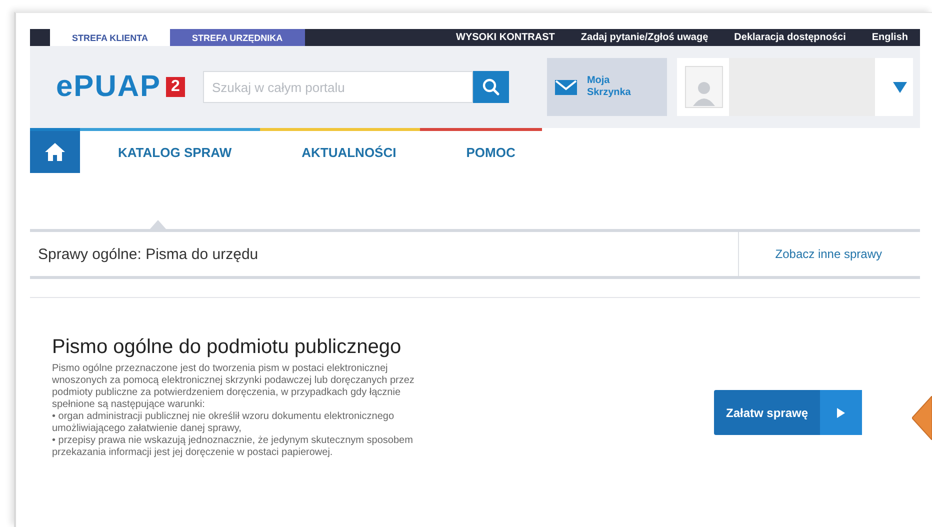 This screenshot has height=527, width=932. What do you see at coordinates (644, 37) in the screenshot?
I see `top-link: Zadaj pytanie/Zgłoś uwagę` at bounding box center [644, 37].